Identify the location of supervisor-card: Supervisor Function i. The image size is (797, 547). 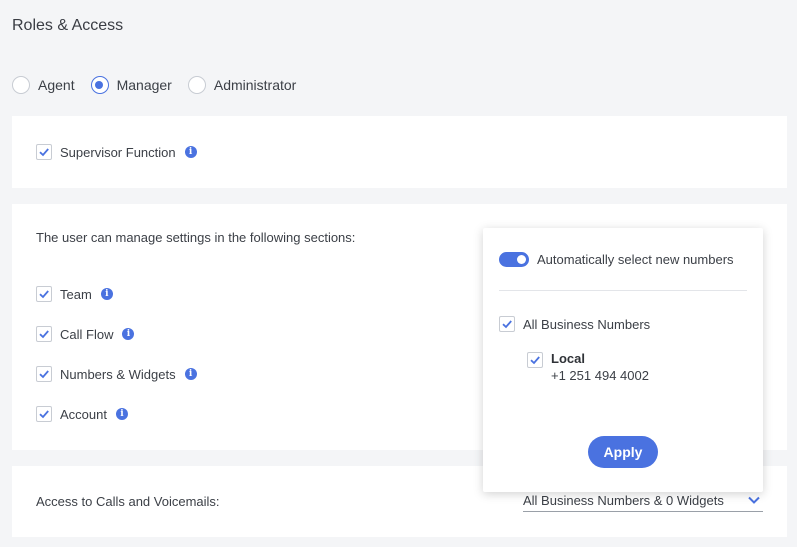
(399, 152).